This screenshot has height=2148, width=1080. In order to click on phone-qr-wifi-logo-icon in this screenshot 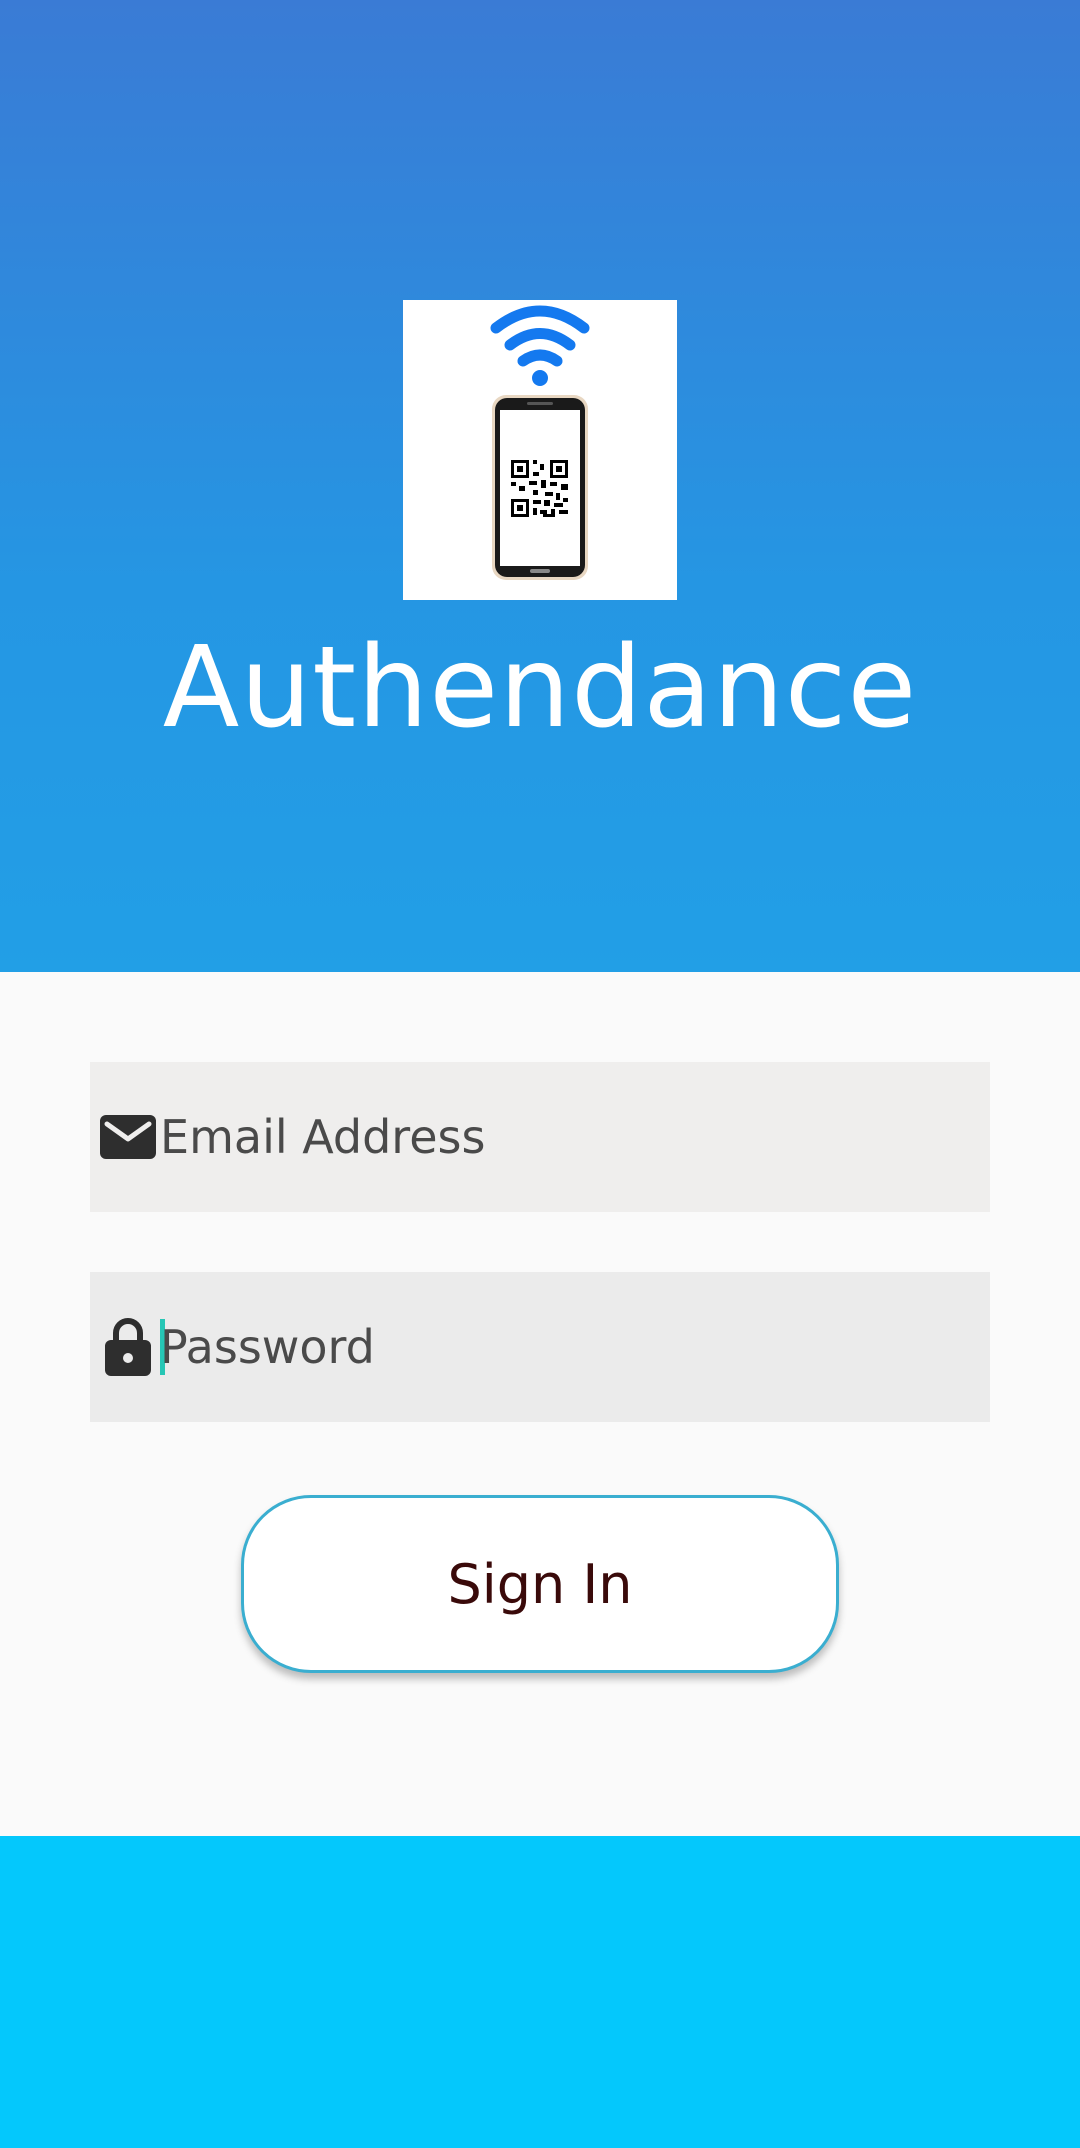, I will do `click(540, 442)`.